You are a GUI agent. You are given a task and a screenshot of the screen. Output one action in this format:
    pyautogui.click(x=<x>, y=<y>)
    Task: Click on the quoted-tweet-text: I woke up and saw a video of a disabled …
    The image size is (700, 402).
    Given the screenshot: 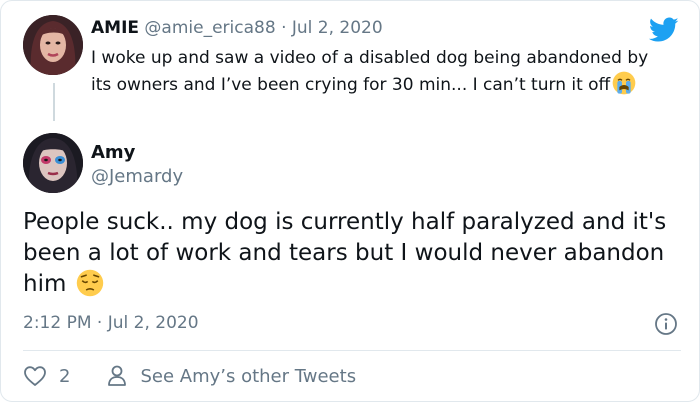 What is the action you would take?
    pyautogui.click(x=381, y=71)
    